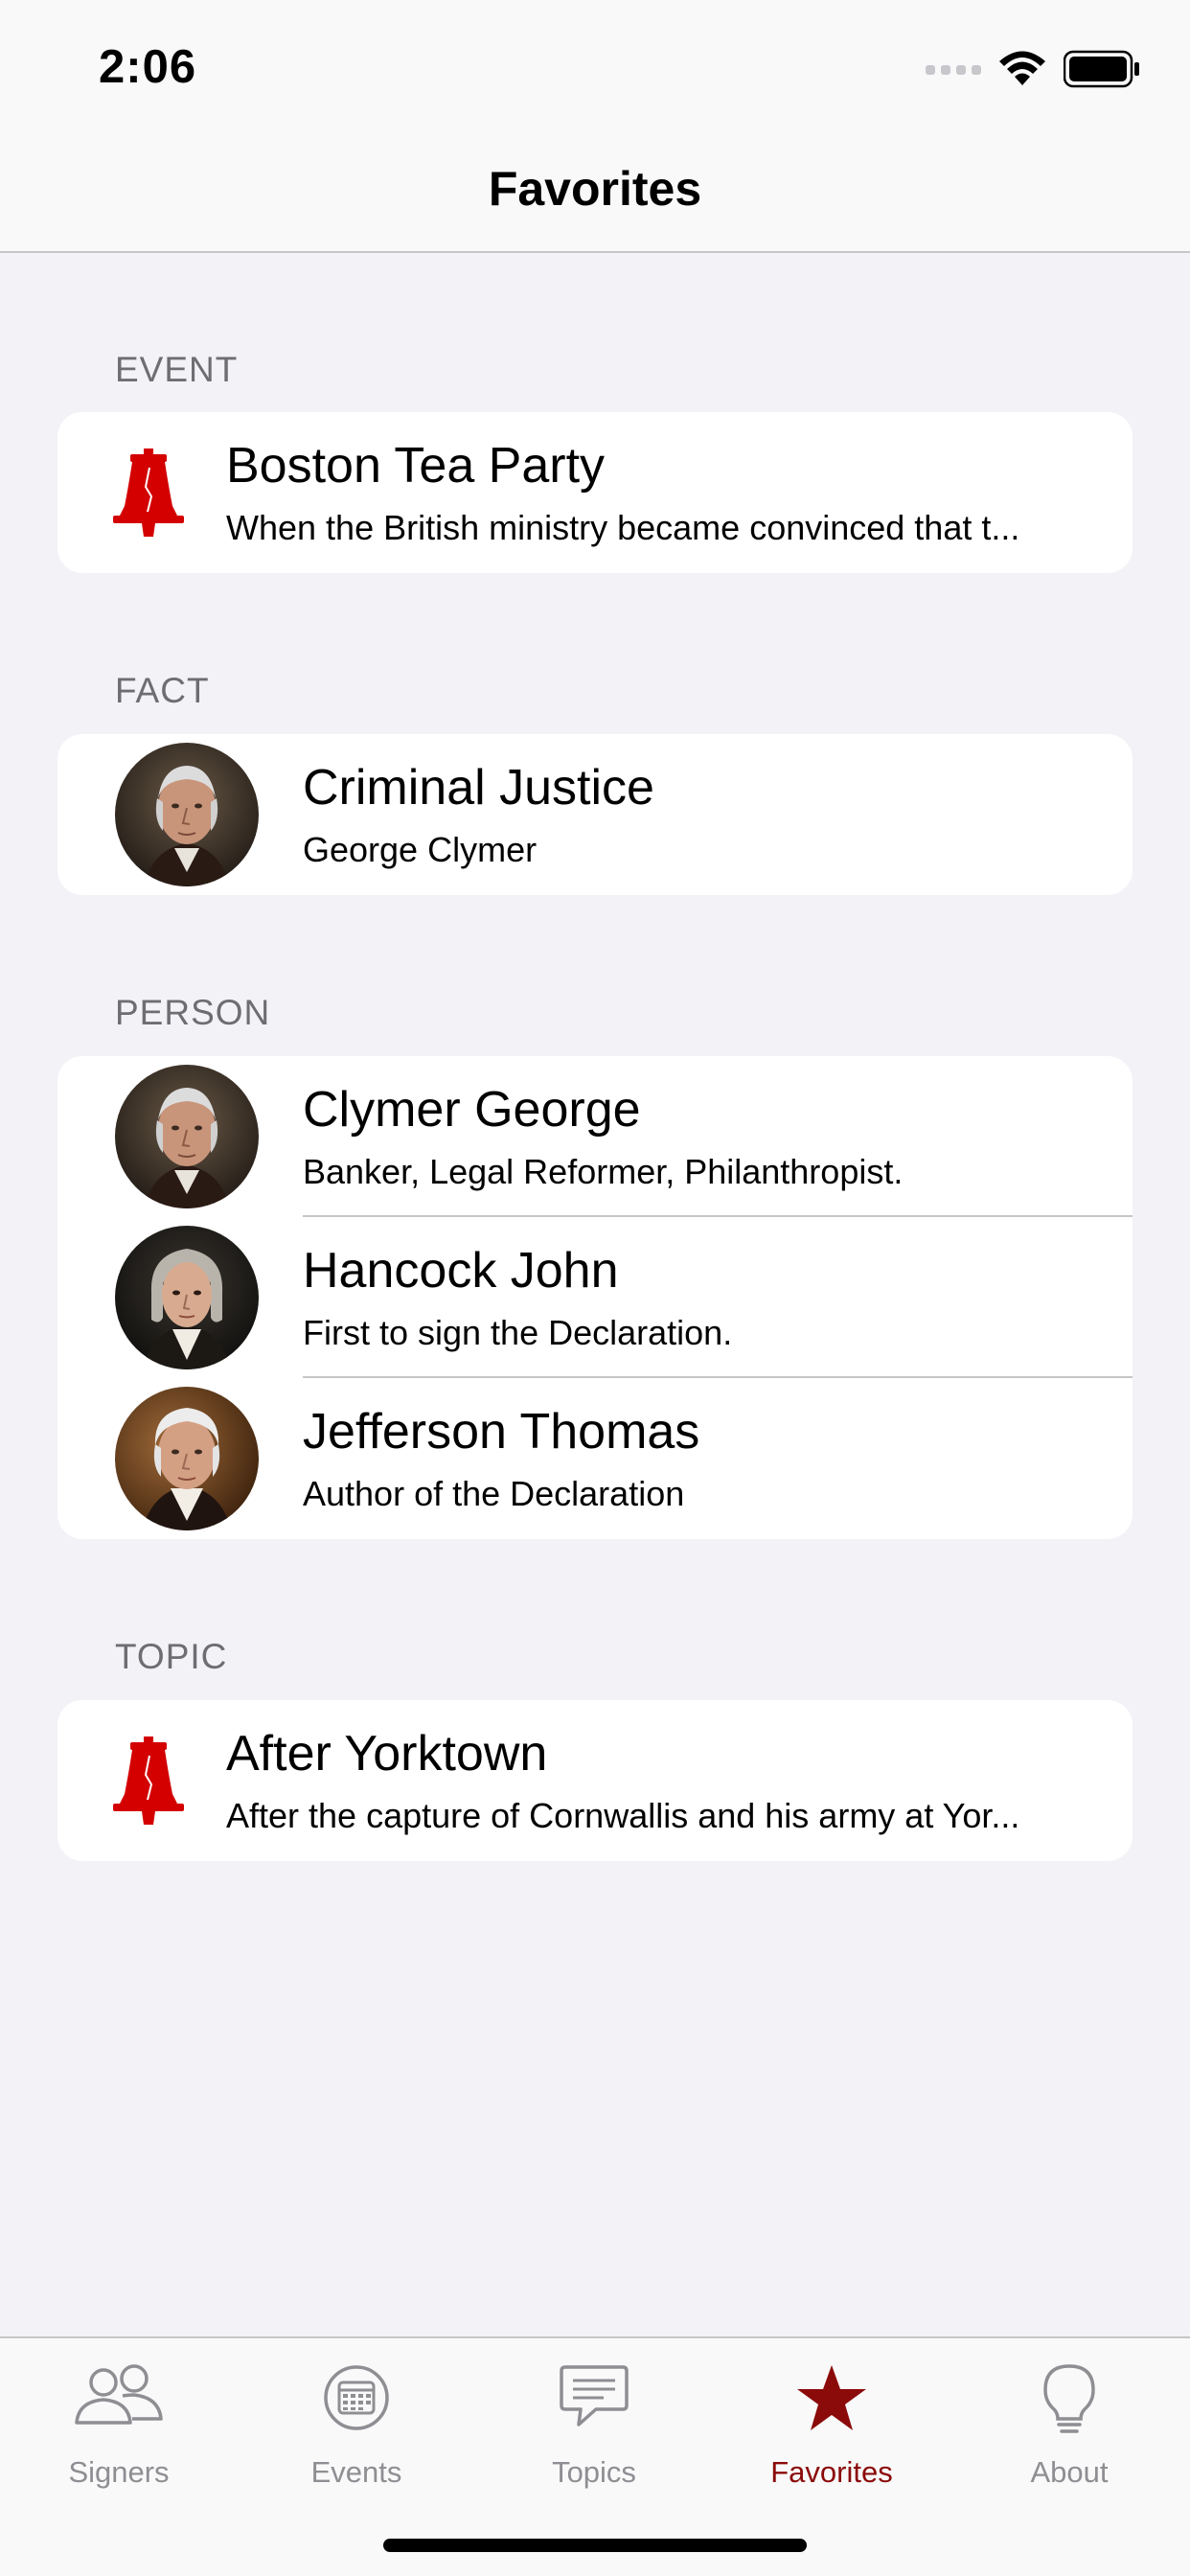 Image resolution: width=1190 pixels, height=2576 pixels. I want to click on star-icon, so click(832, 2397).